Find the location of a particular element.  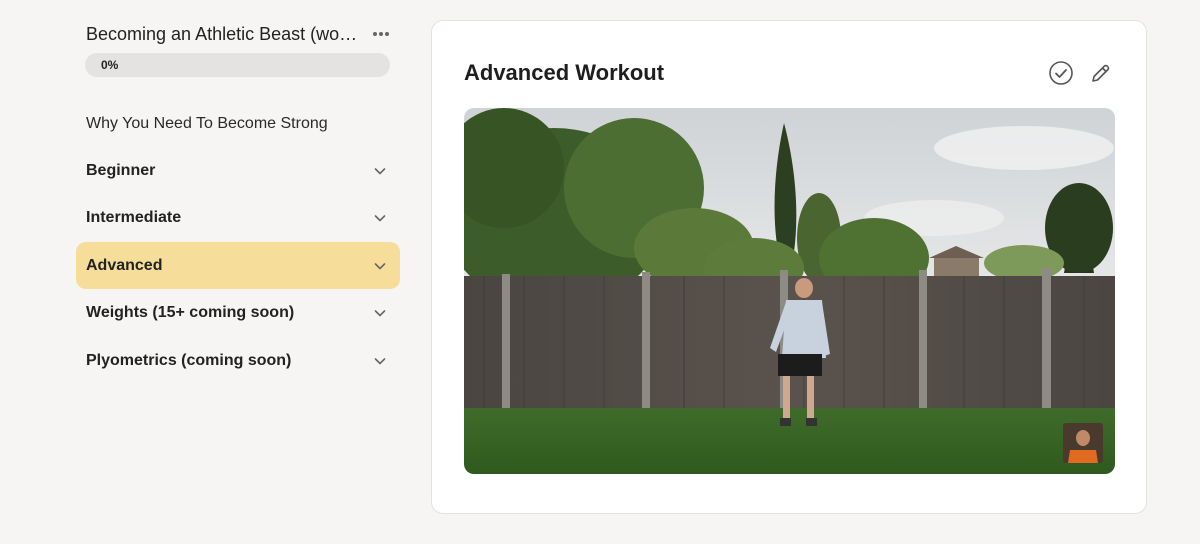

check-circle-icon is located at coordinates (1061, 73).